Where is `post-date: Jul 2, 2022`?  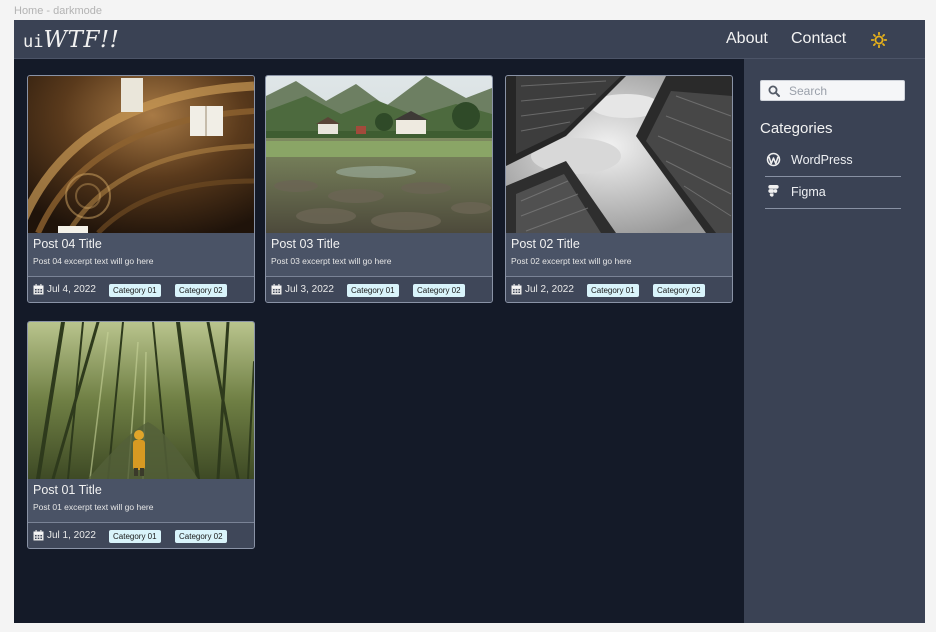
post-date: Jul 2, 2022 is located at coordinates (549, 289).